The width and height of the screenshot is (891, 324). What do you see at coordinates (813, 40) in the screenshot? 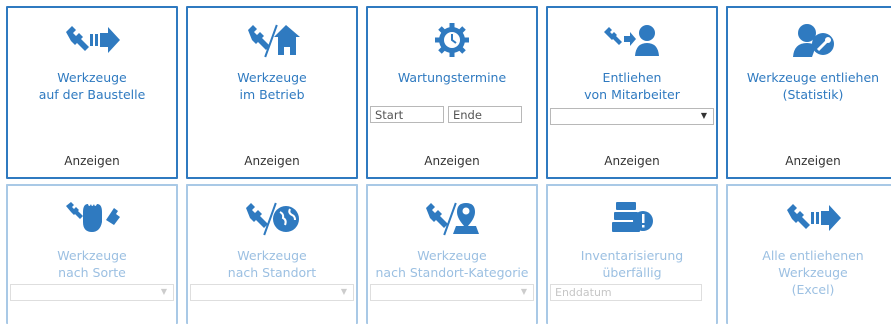
I see `person-wrench-icon` at bounding box center [813, 40].